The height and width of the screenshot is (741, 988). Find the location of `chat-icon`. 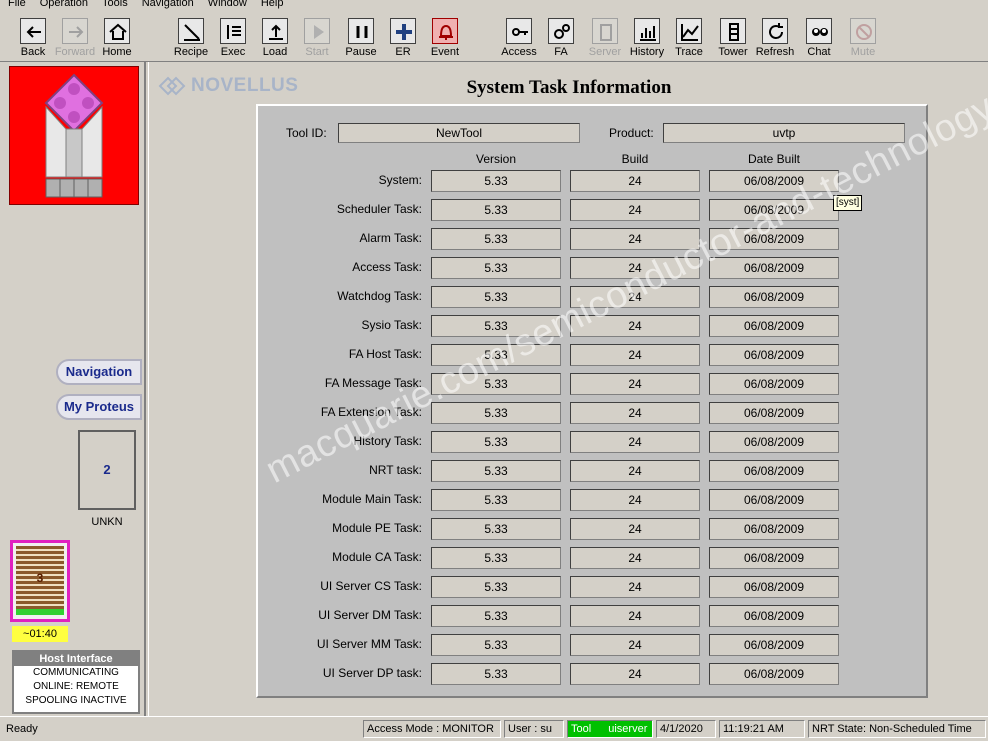

chat-icon is located at coordinates (819, 31).